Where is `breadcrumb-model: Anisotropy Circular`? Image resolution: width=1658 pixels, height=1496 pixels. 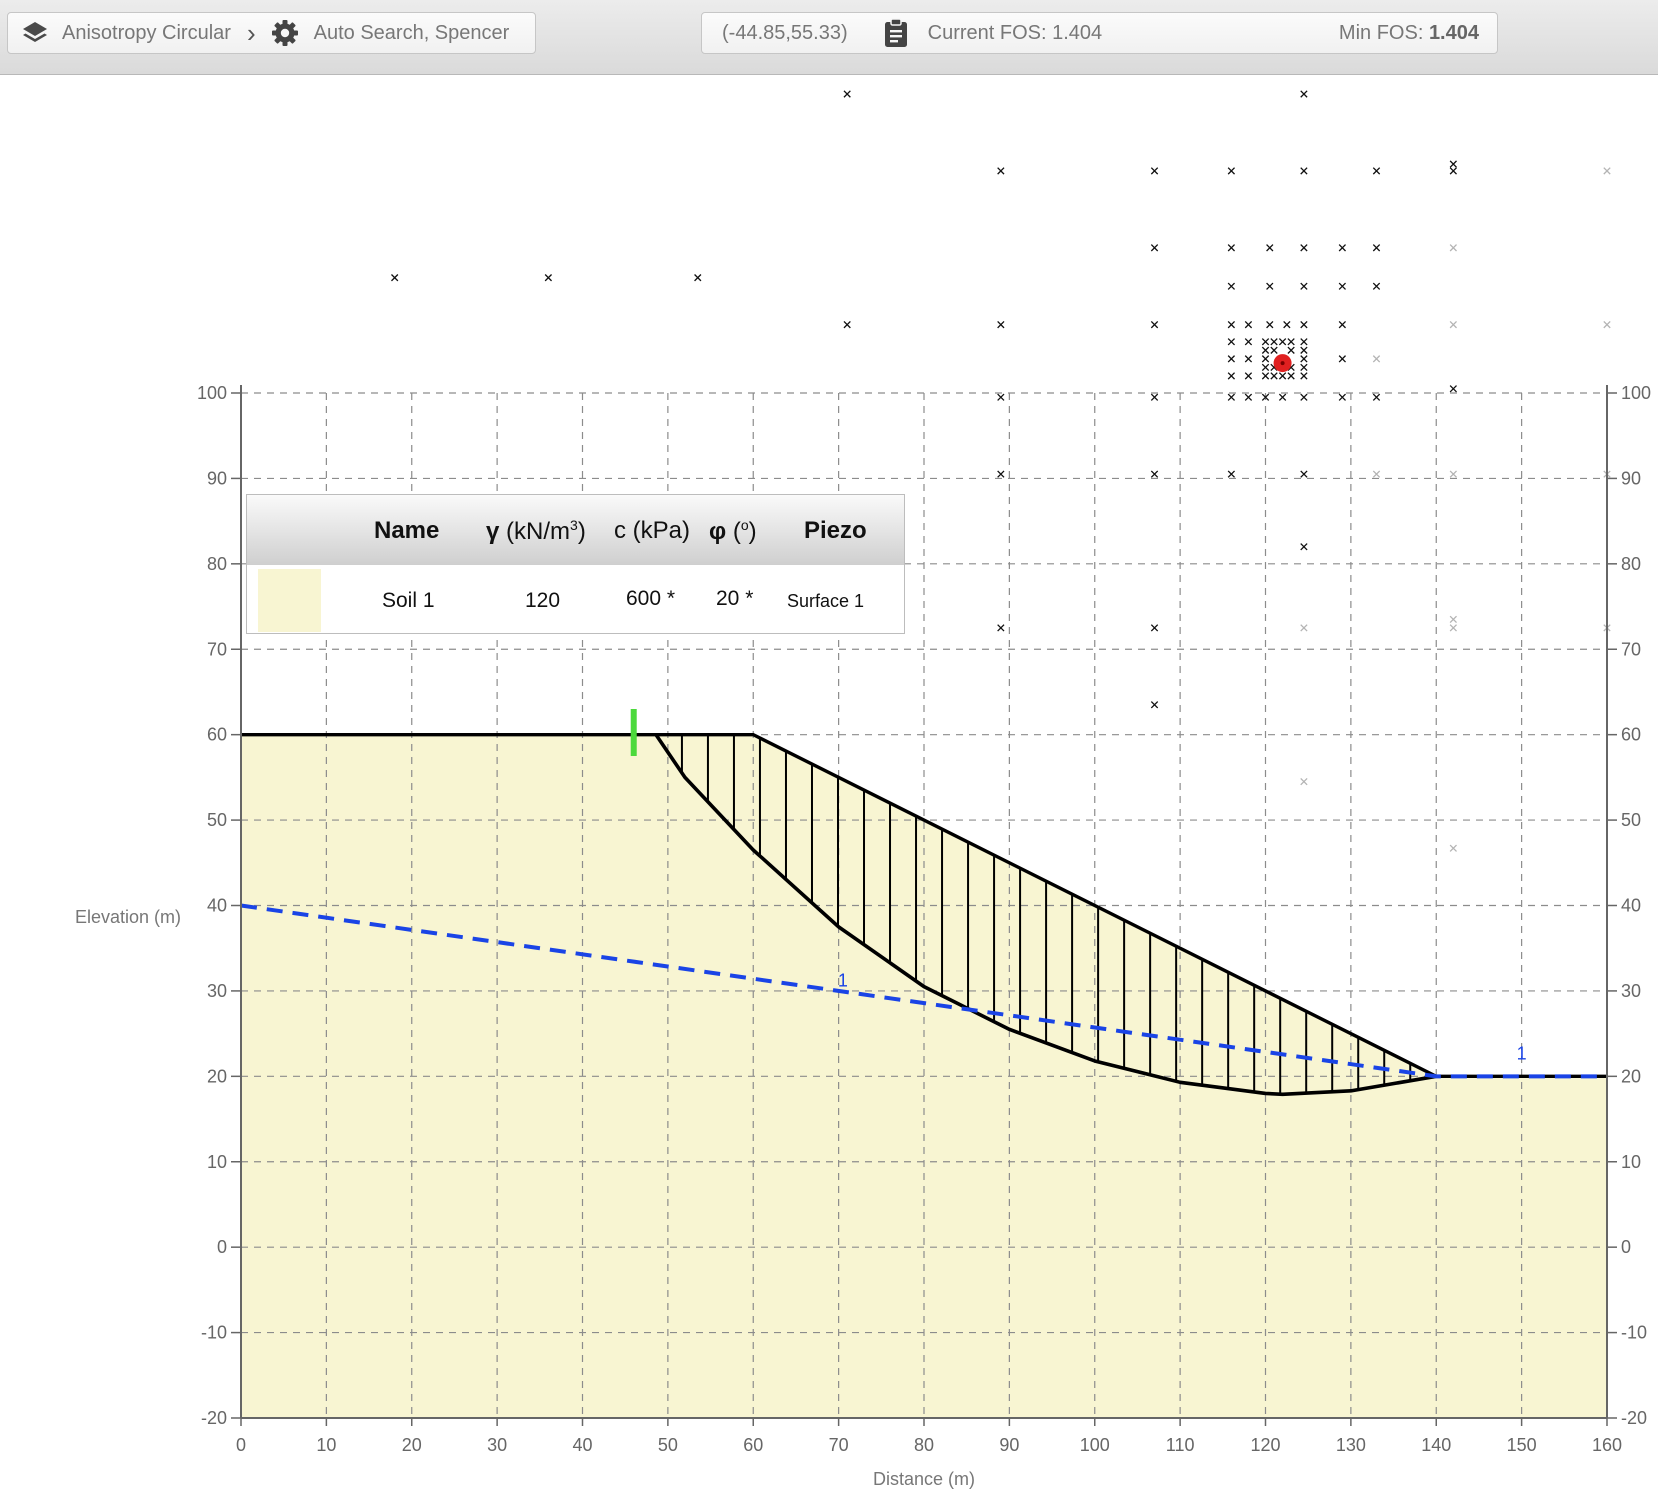 breadcrumb-model: Anisotropy Circular is located at coordinates (146, 33).